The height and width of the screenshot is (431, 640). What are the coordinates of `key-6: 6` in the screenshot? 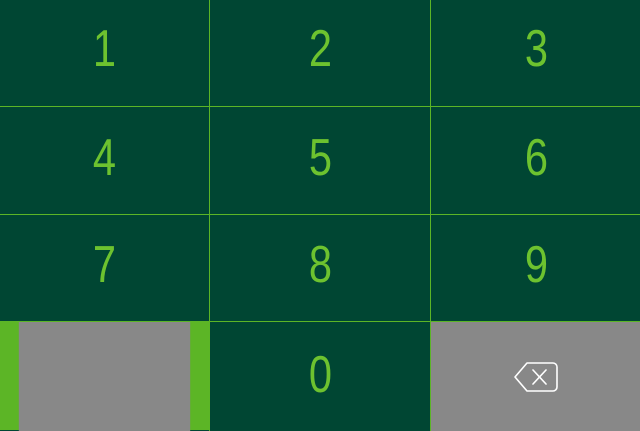 It's located at (535, 160).